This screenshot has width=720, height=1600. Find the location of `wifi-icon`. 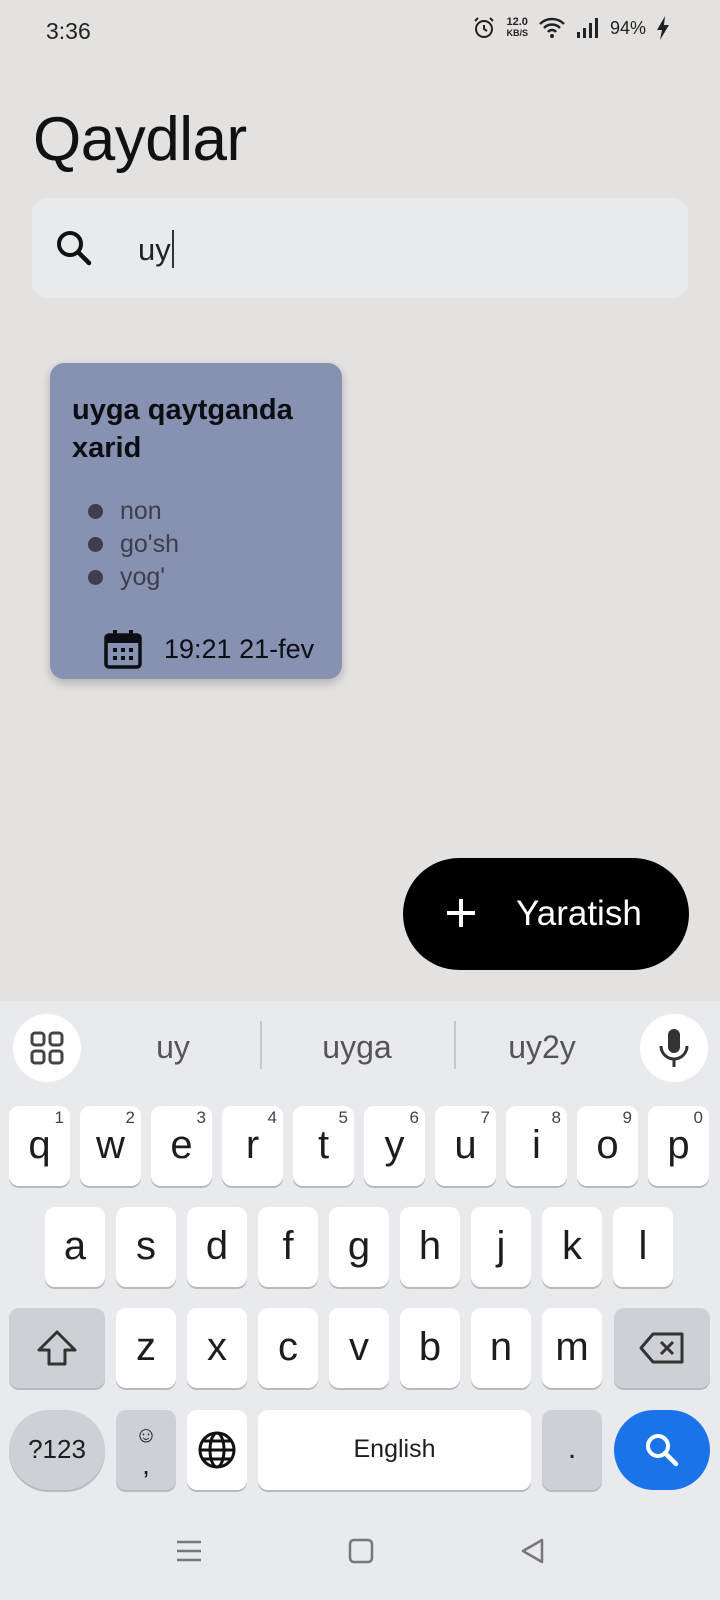

wifi-icon is located at coordinates (552, 27).